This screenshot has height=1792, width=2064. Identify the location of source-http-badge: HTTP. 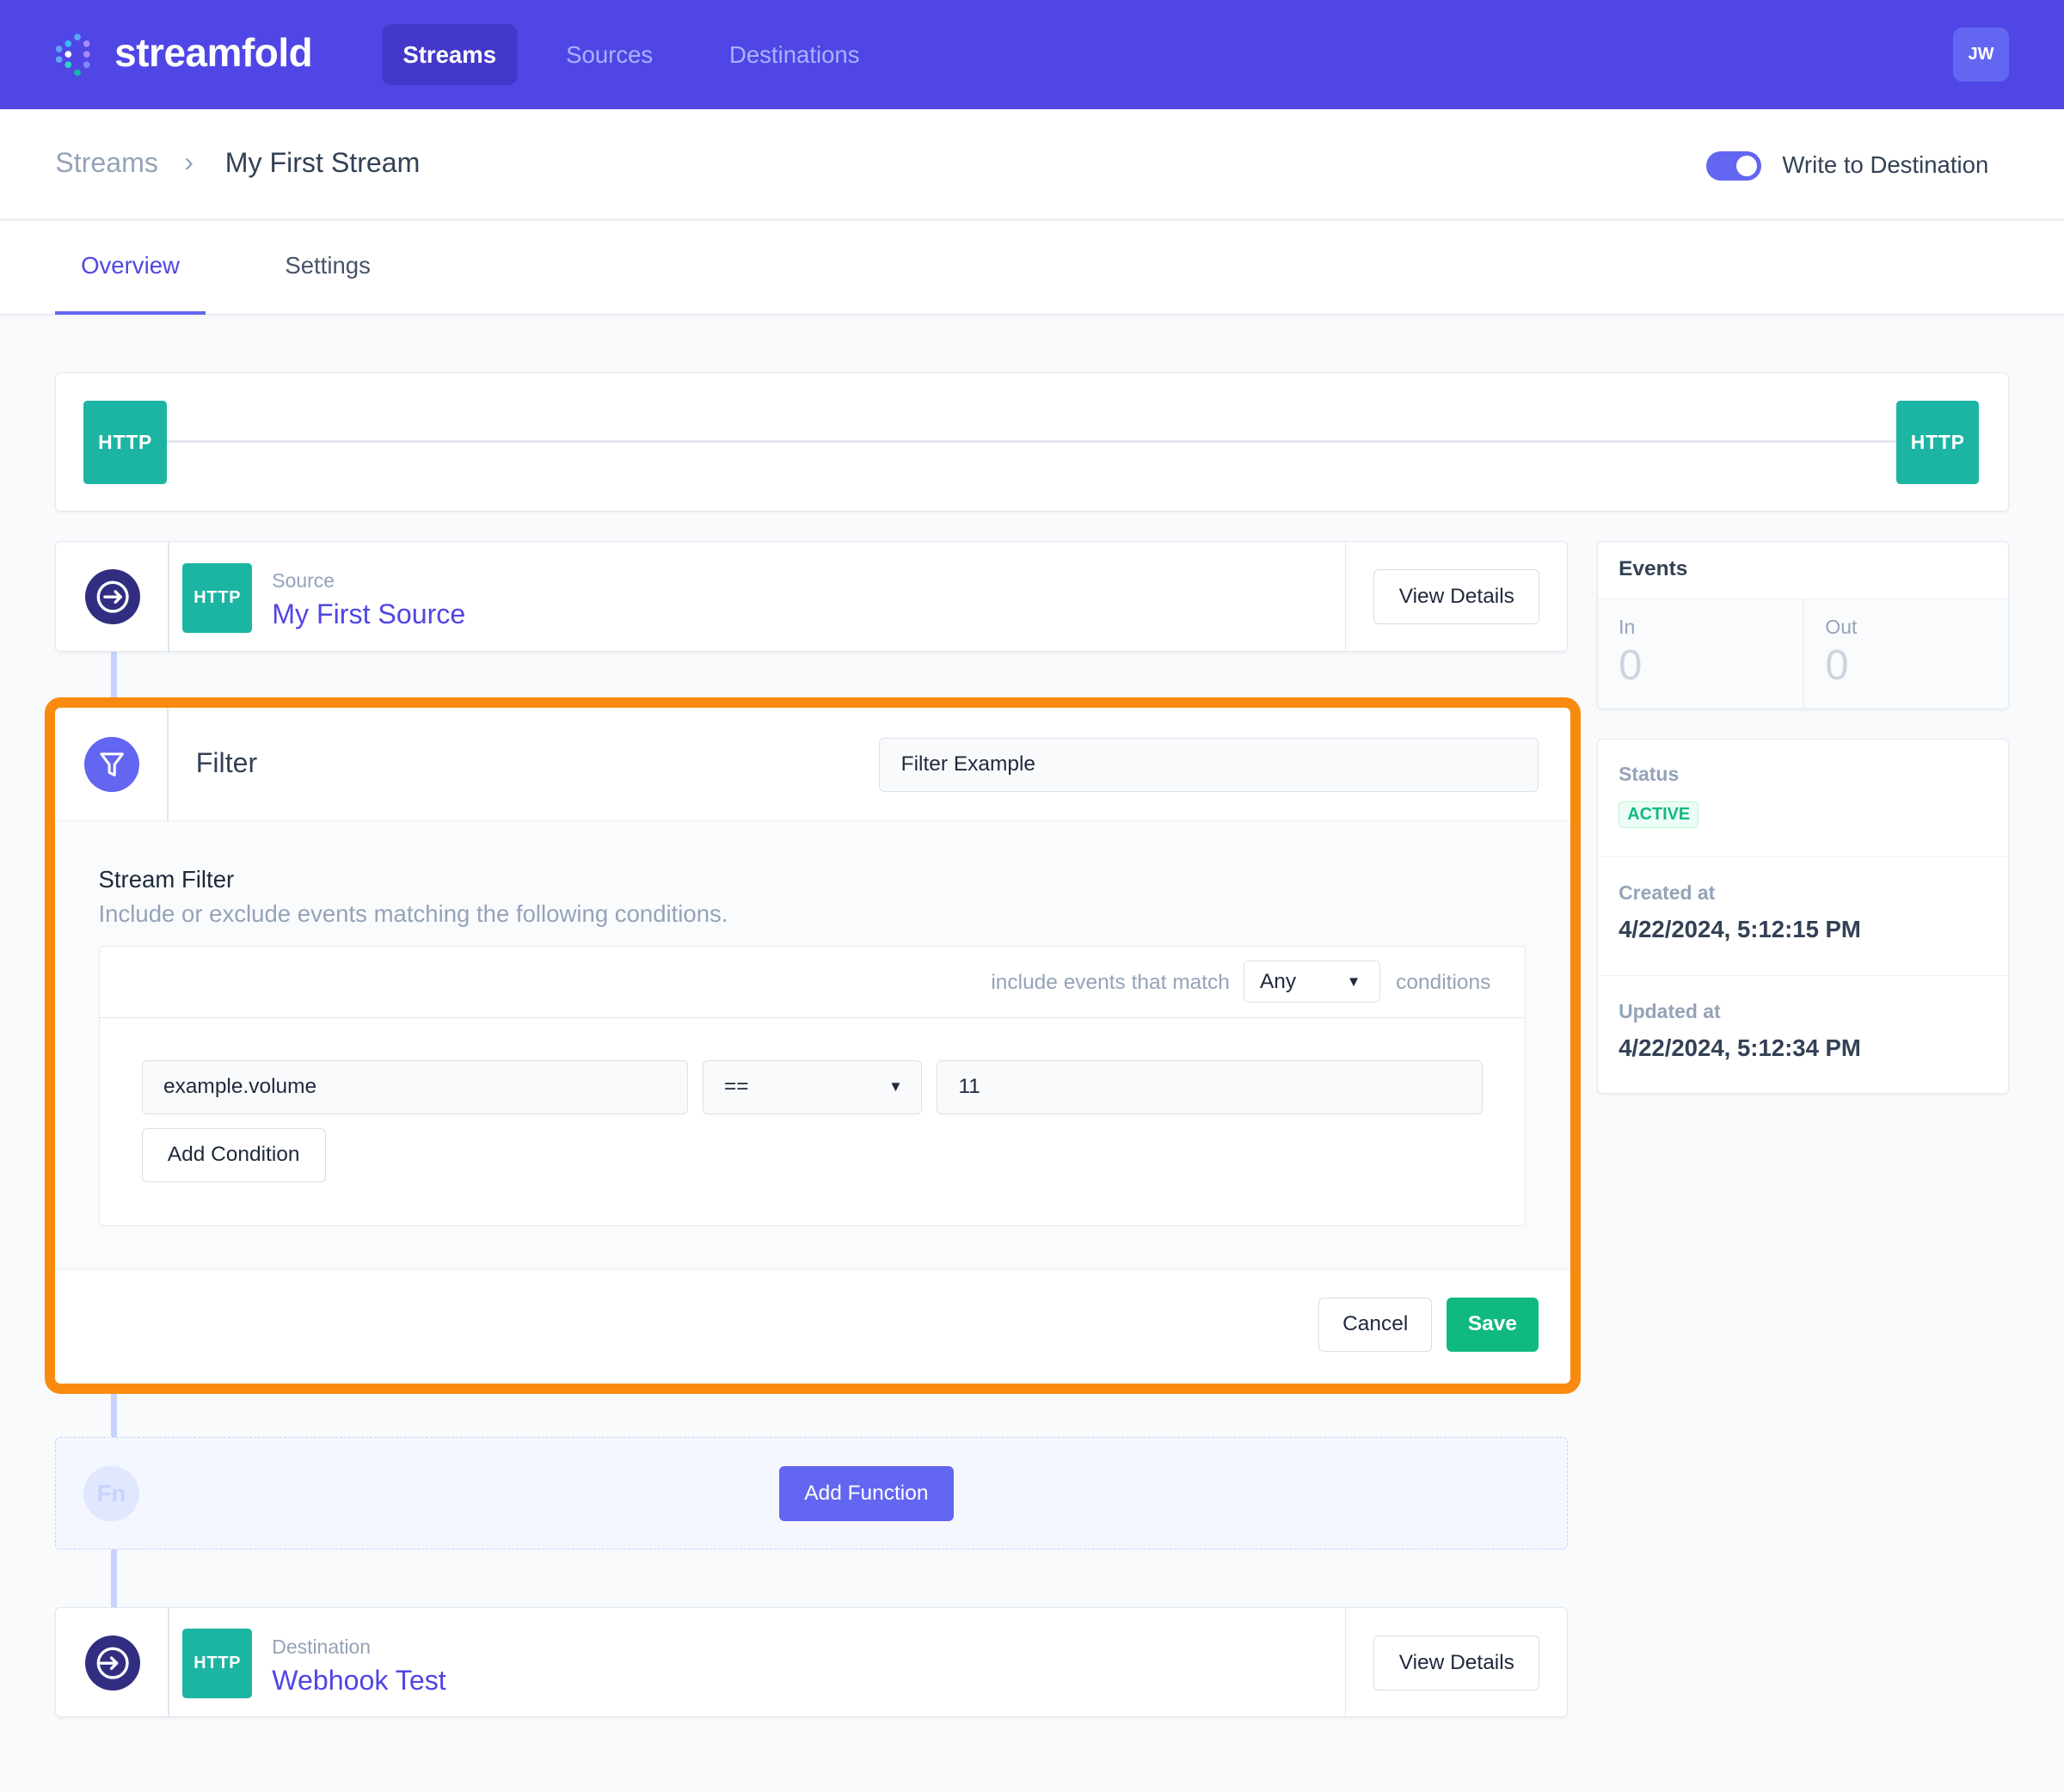
(218, 597).